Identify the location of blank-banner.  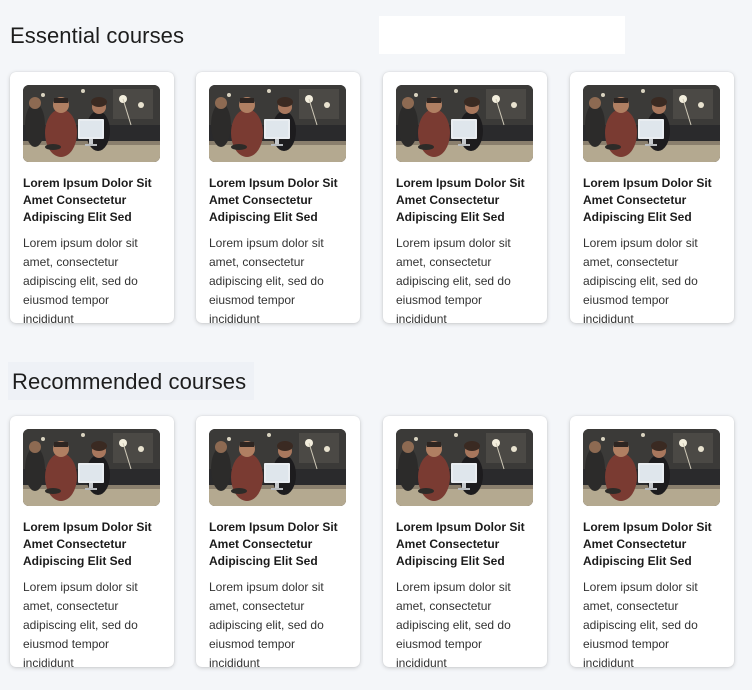
(502, 35).